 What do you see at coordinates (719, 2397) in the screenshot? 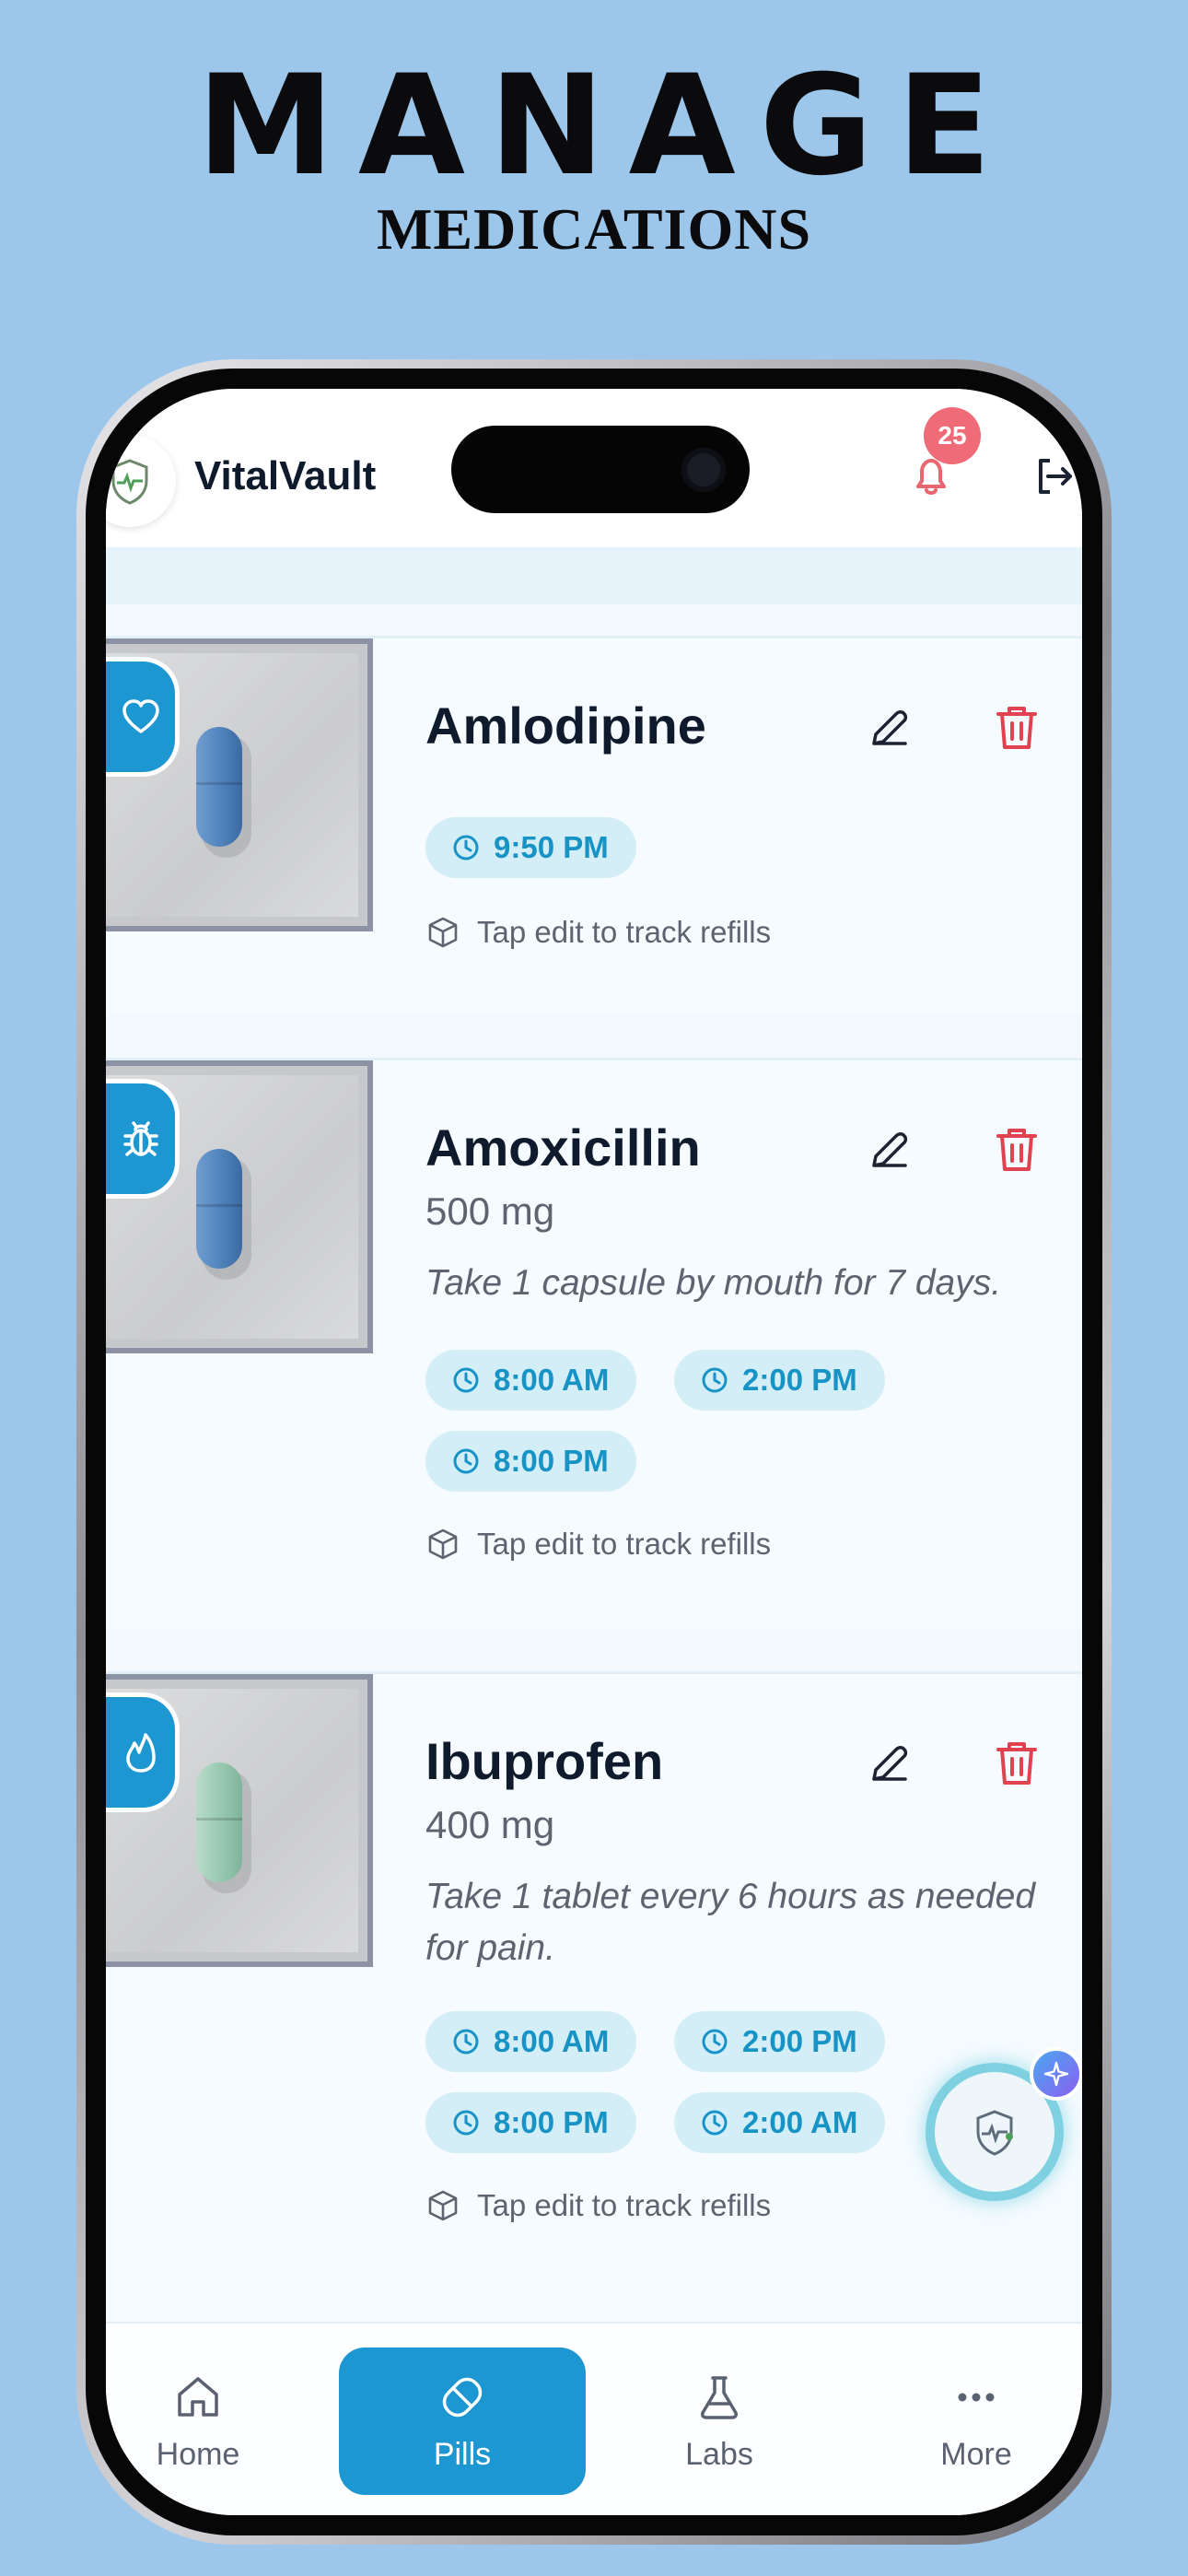
I see `flask-icon` at bounding box center [719, 2397].